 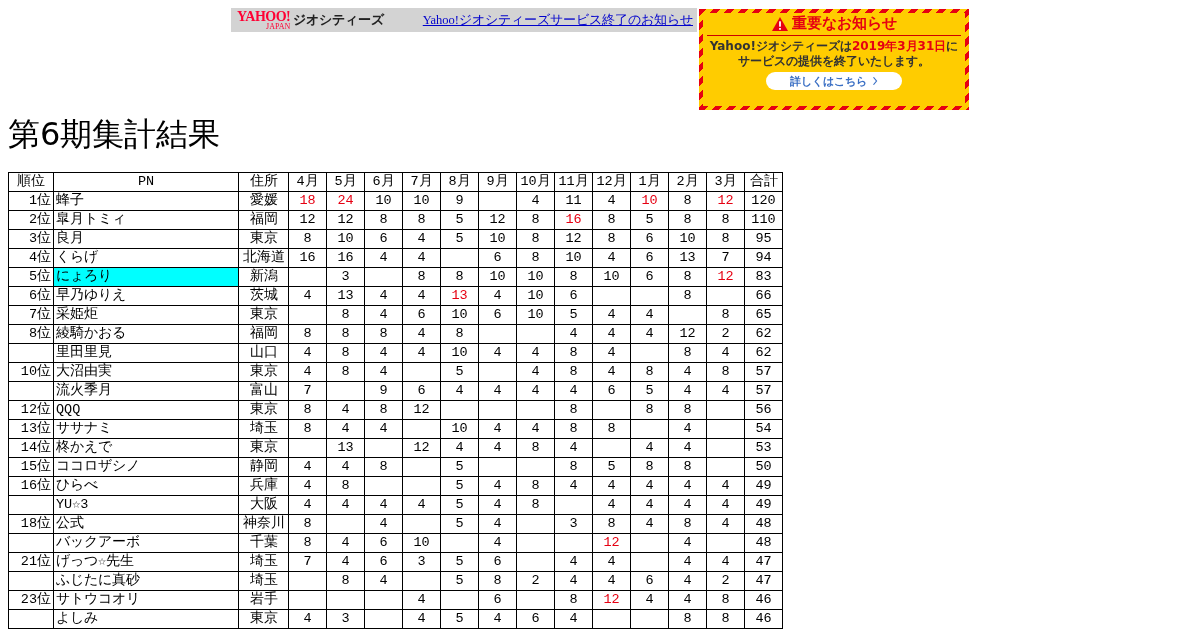 What do you see at coordinates (763, 543) in the screenshot?
I see `total-cell: 48` at bounding box center [763, 543].